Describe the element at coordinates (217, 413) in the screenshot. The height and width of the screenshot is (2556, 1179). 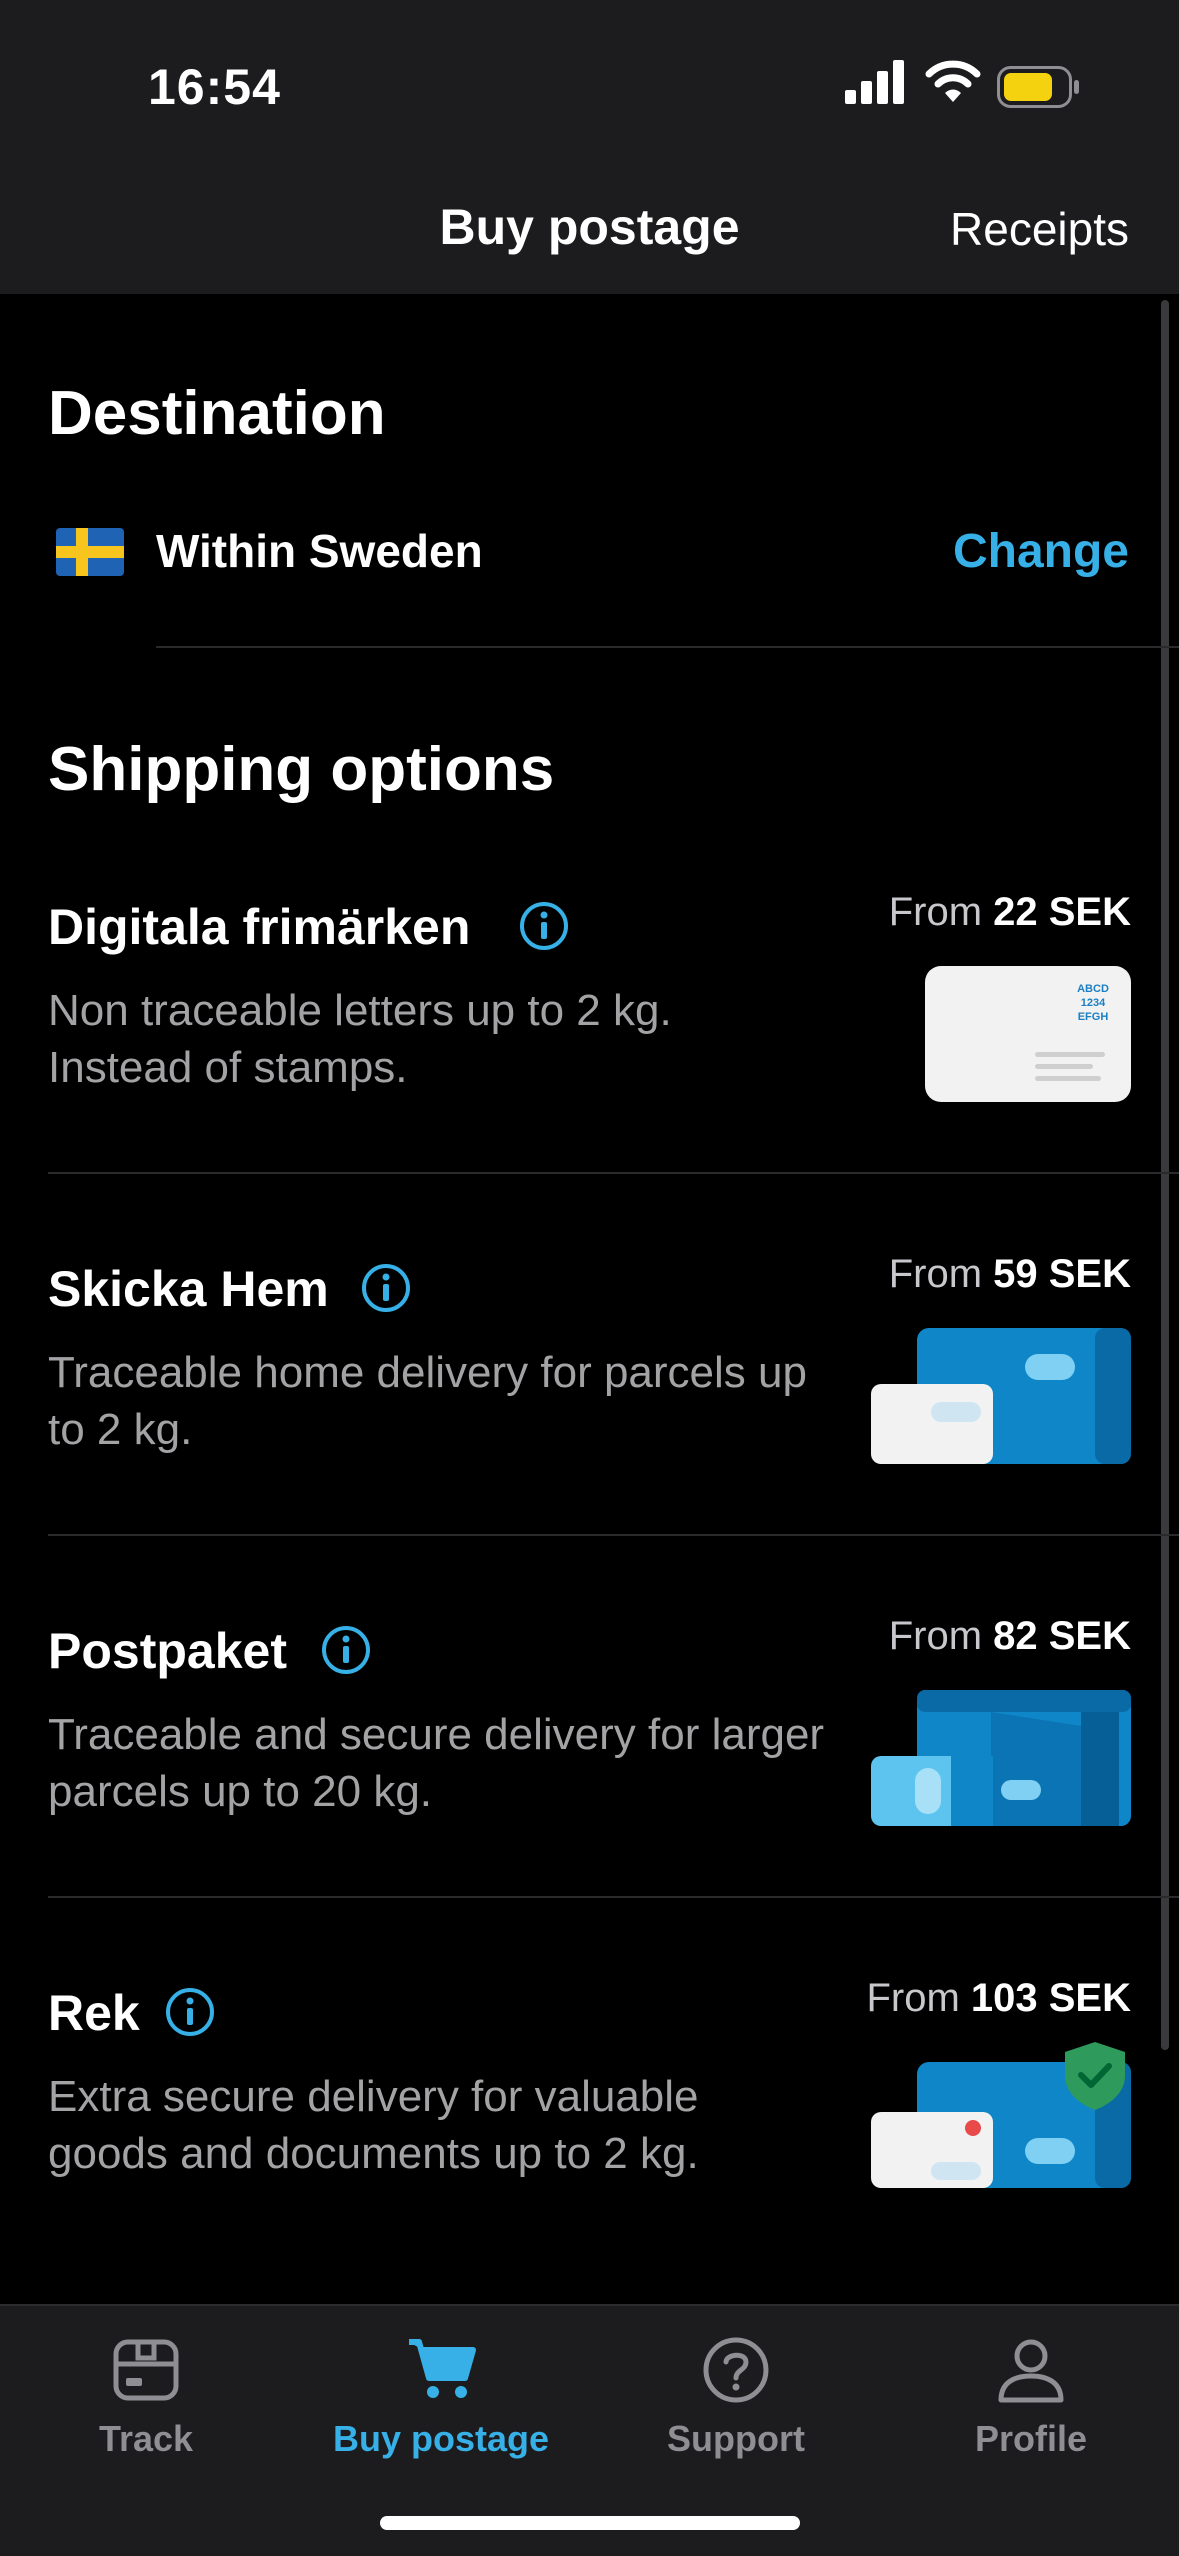
I see `destination-title: Destination` at that location.